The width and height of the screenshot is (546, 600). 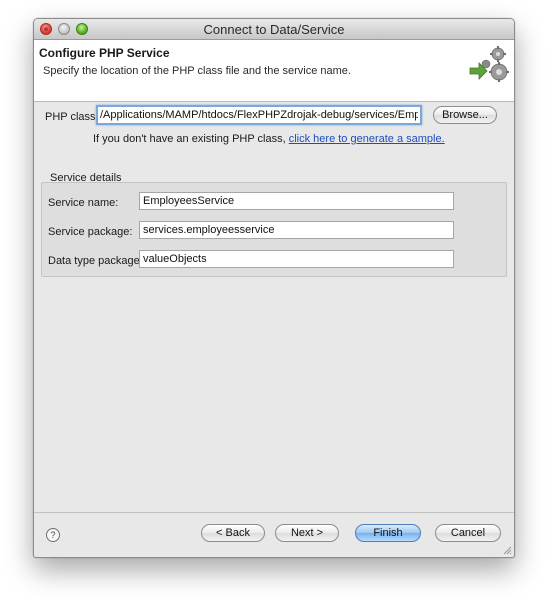 I want to click on service-name-input, so click(x=296, y=201).